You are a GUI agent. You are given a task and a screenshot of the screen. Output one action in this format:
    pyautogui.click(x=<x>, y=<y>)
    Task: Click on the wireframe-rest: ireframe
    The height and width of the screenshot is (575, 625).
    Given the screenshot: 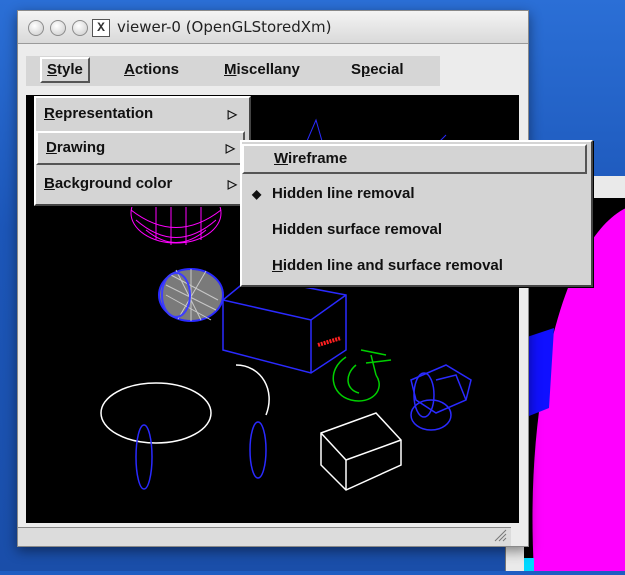 What is the action you would take?
    pyautogui.click(x=318, y=158)
    